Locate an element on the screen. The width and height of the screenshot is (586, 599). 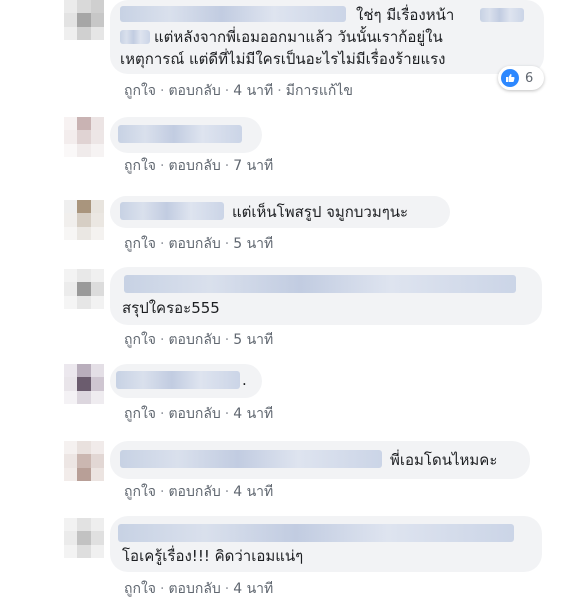
comment-text-line: สรุปใครอะ555 is located at coordinates (171, 308).